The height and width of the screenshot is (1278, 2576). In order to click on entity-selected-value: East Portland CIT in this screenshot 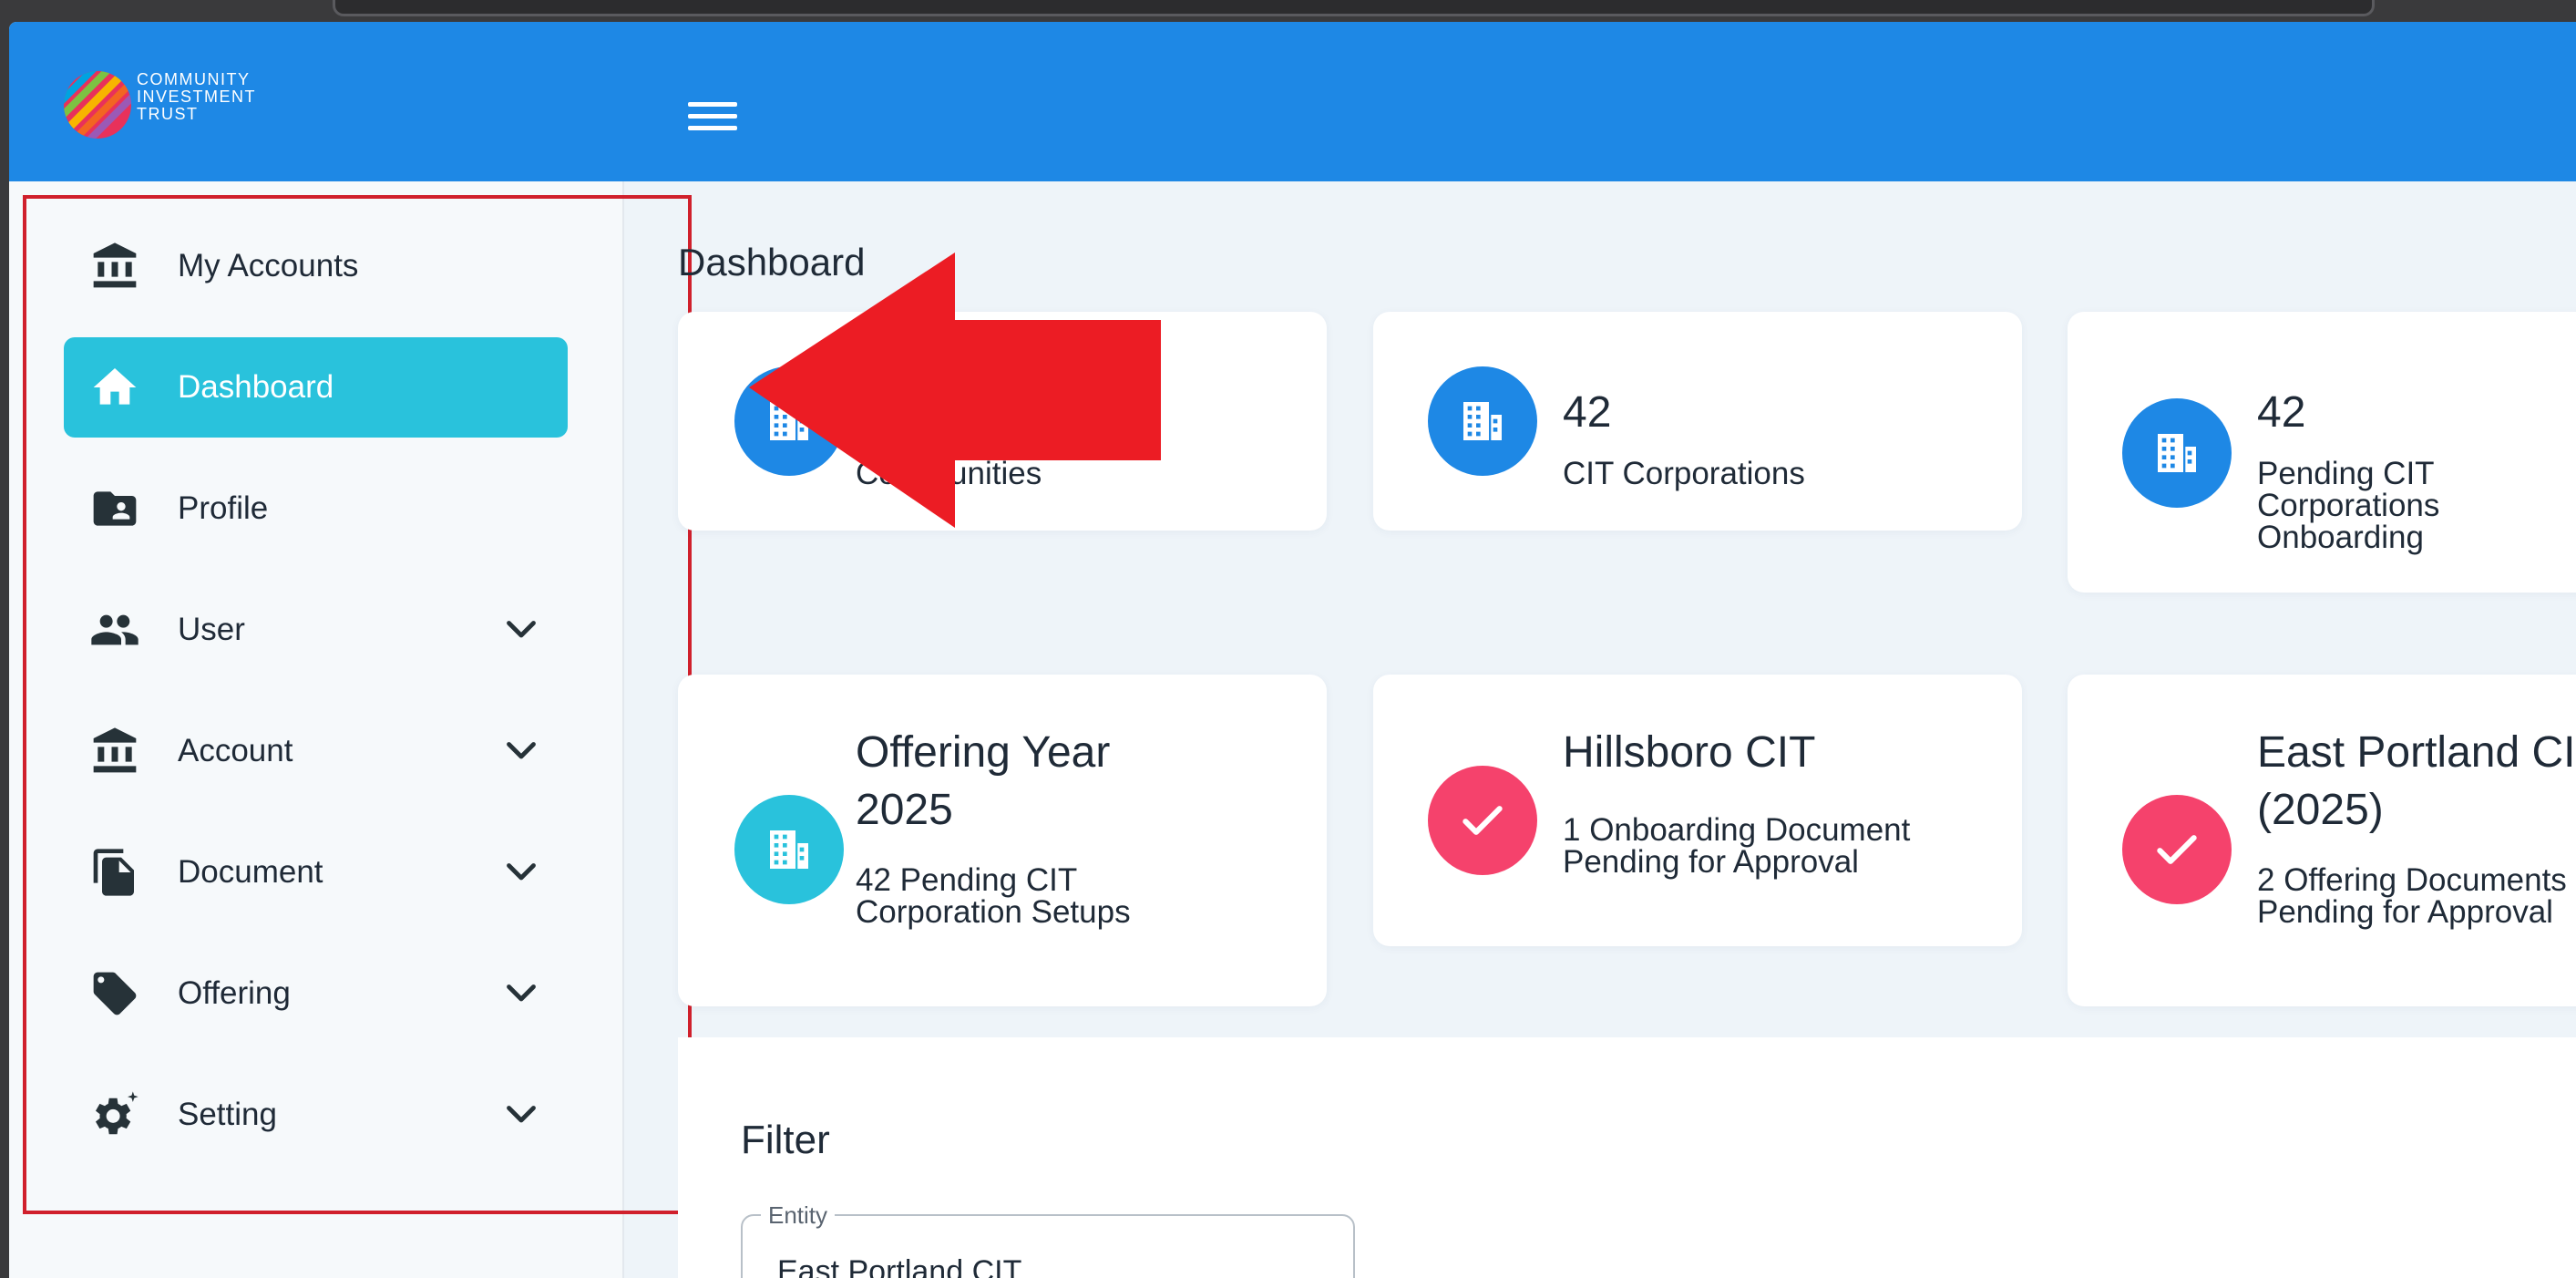, I will do `click(900, 1266)`.